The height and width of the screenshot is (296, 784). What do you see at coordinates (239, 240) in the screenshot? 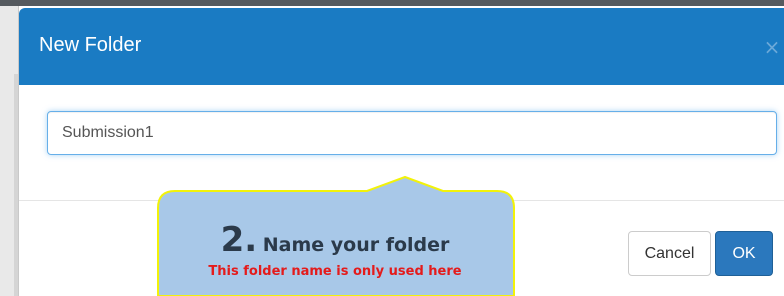
I see `step-number: 2.` at bounding box center [239, 240].